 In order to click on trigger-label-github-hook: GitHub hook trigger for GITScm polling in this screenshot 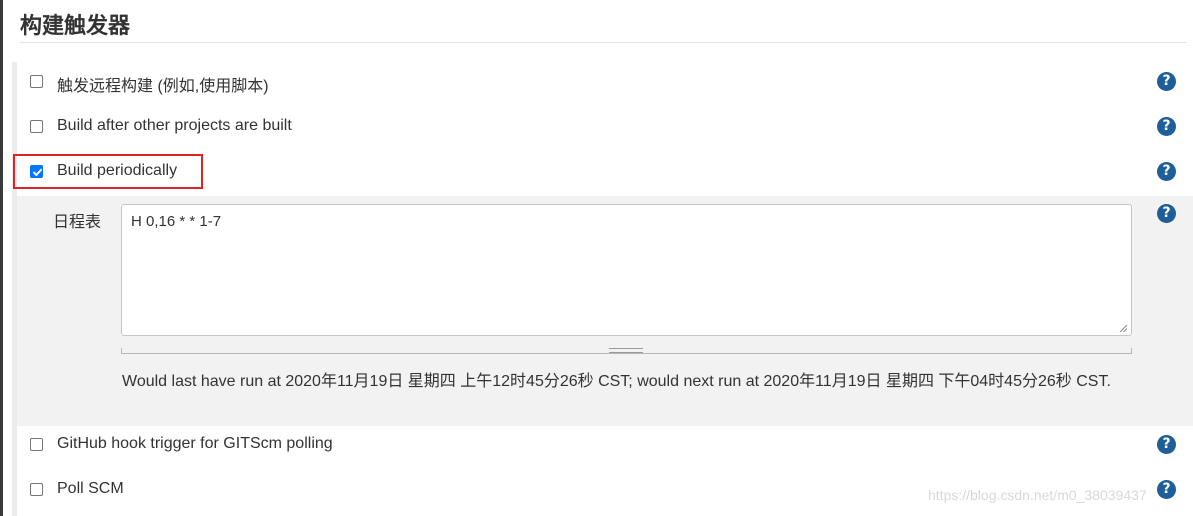, I will do `click(195, 444)`.